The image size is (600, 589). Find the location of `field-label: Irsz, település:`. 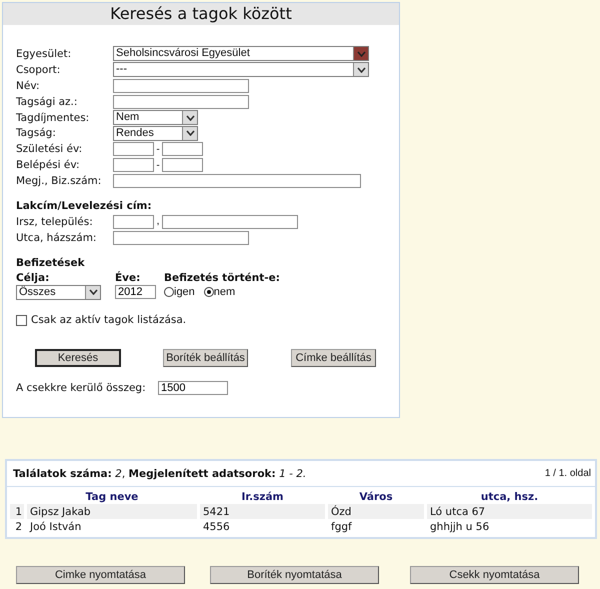

field-label: Irsz, település: is located at coordinates (55, 222).